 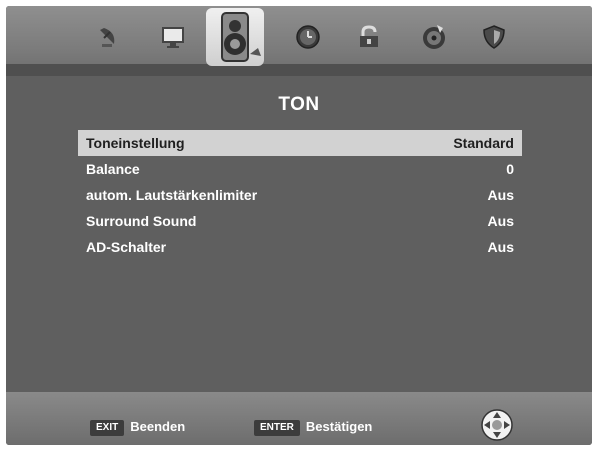 I want to click on setting-value: Standard, so click(x=483, y=143).